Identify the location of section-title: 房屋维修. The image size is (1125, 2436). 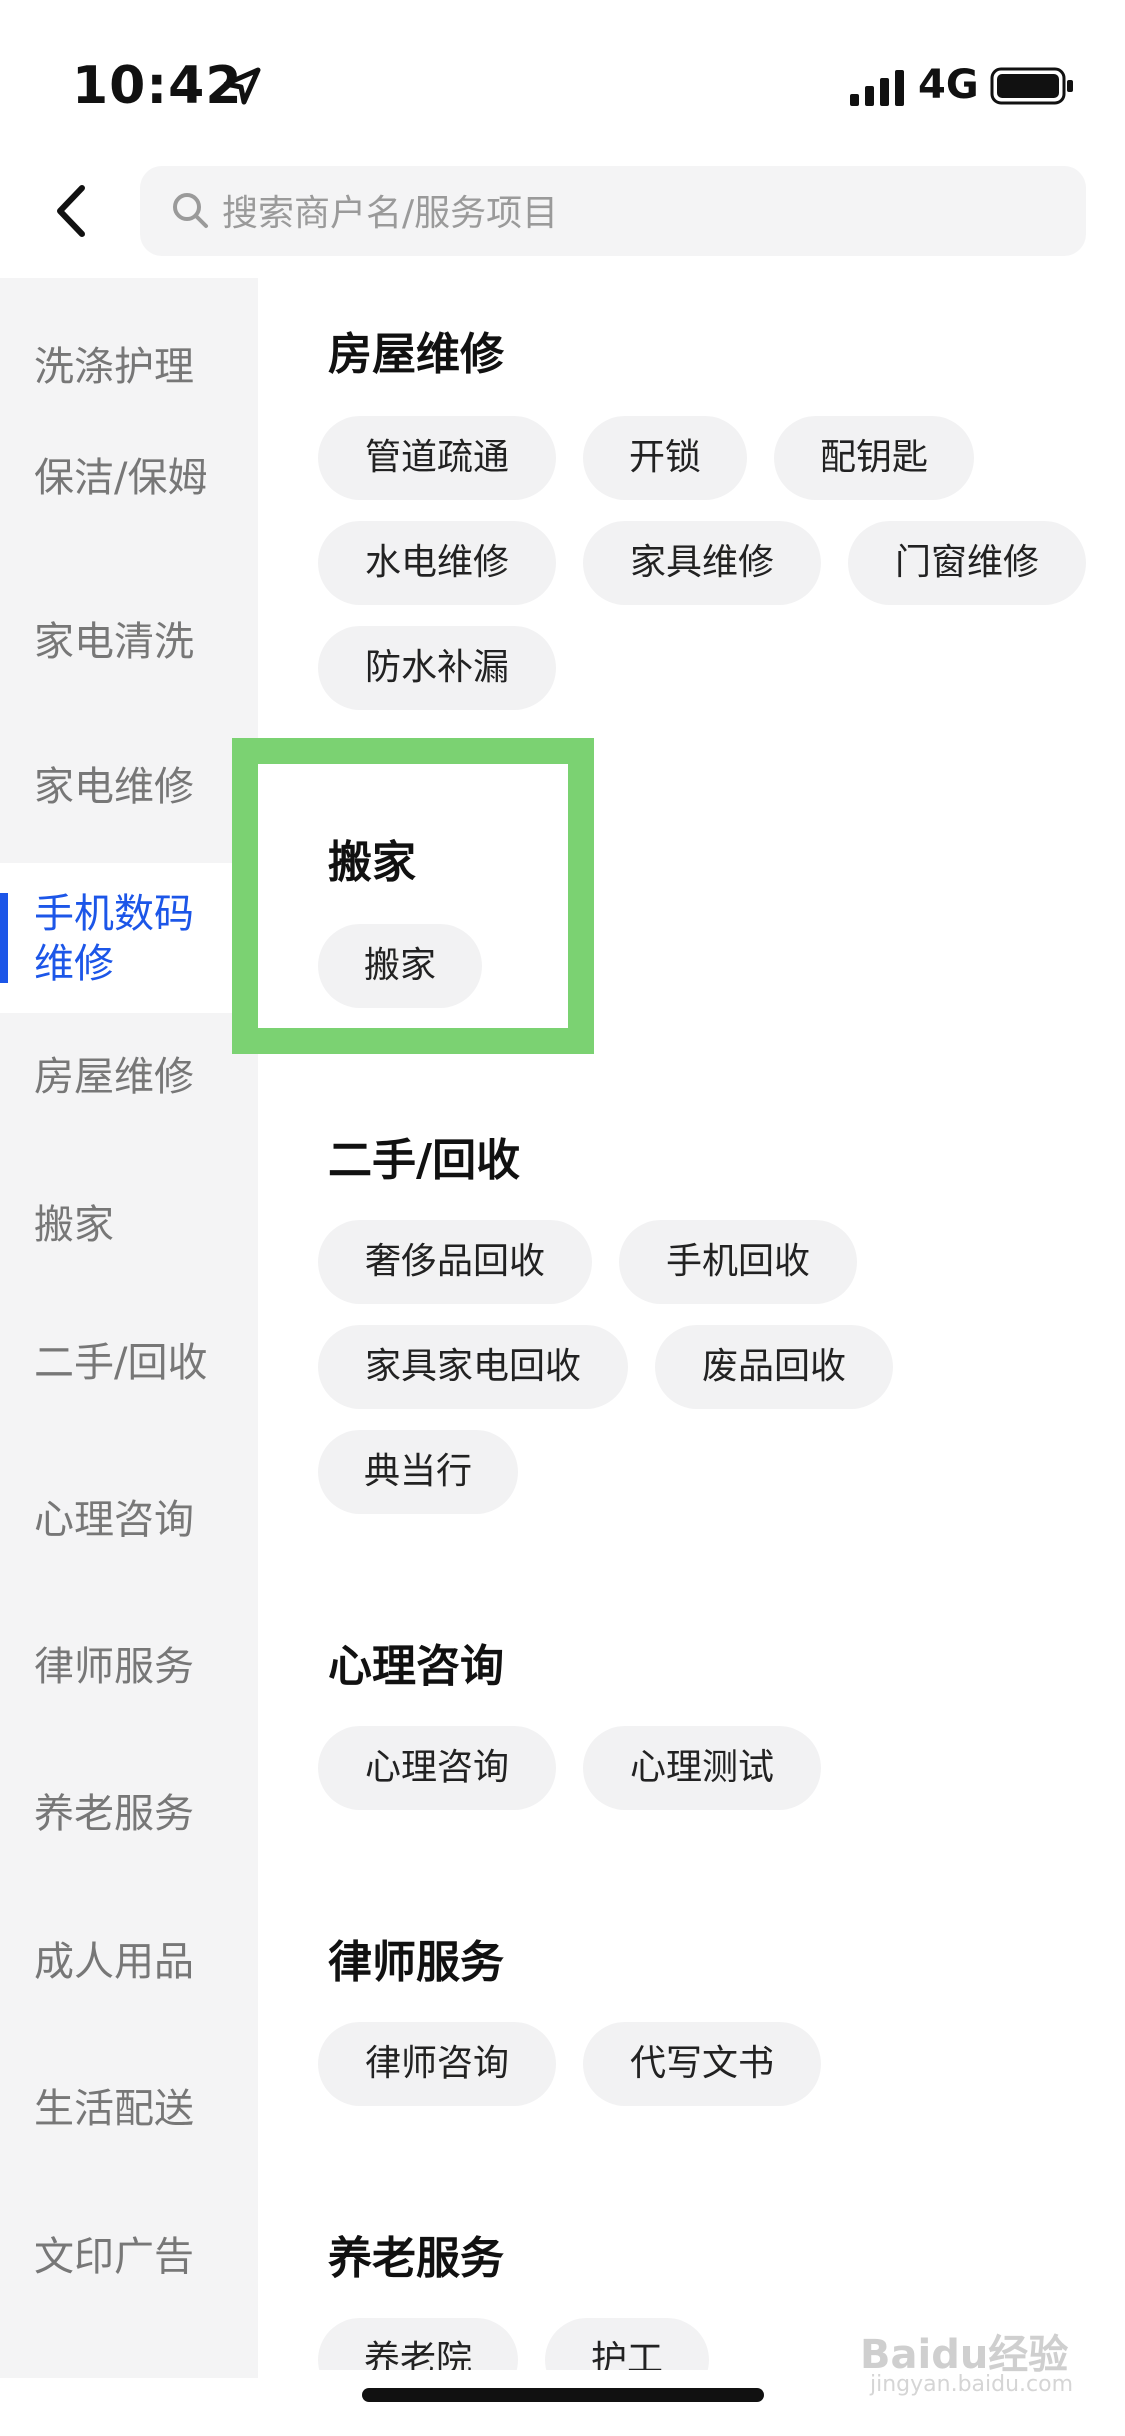
(416, 354).